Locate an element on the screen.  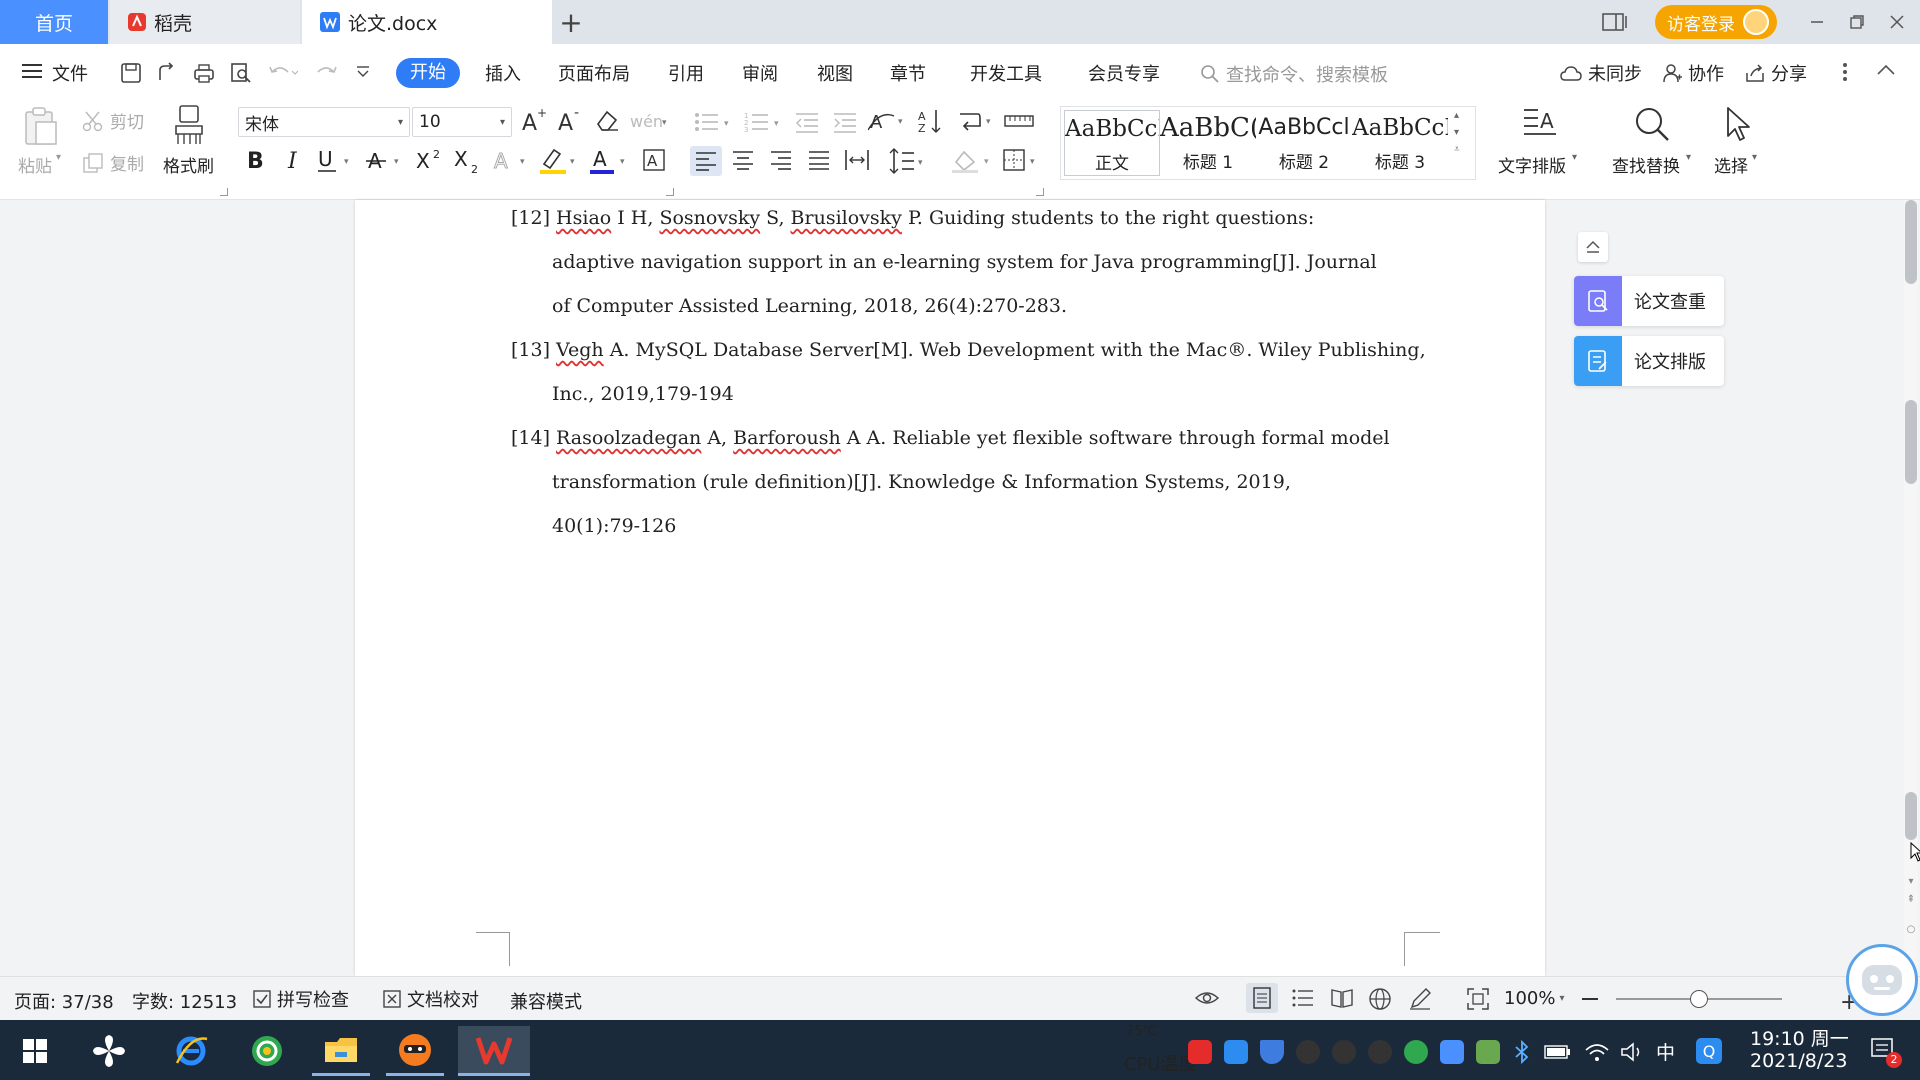
share-button: 分享 is located at coordinates (1776, 73).